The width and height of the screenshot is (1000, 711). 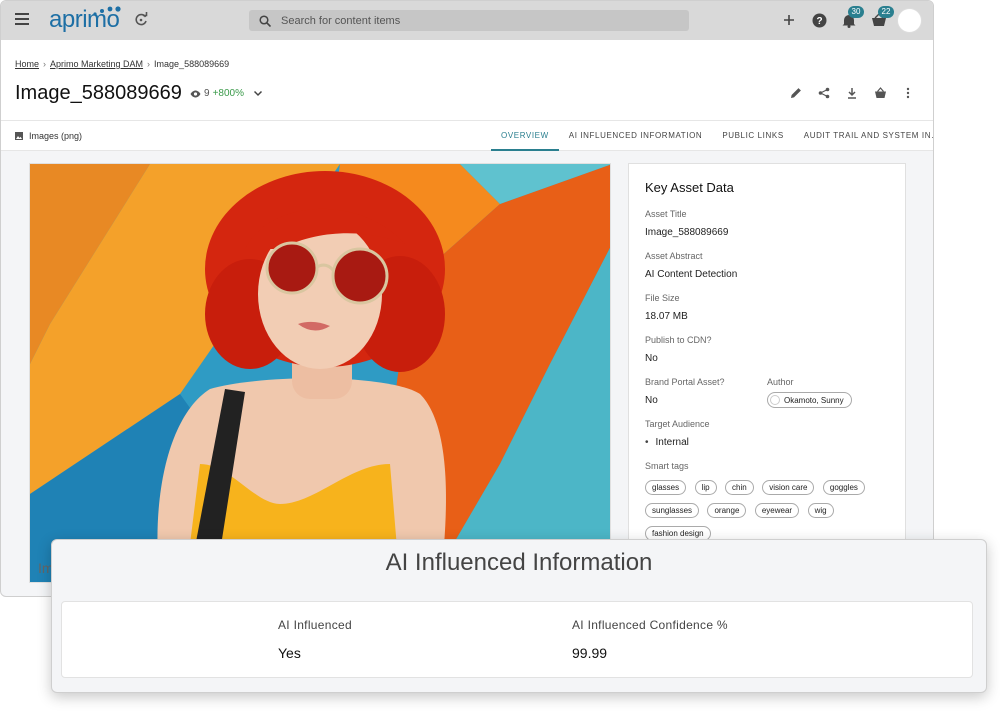 I want to click on share-button, so click(x=824, y=93).